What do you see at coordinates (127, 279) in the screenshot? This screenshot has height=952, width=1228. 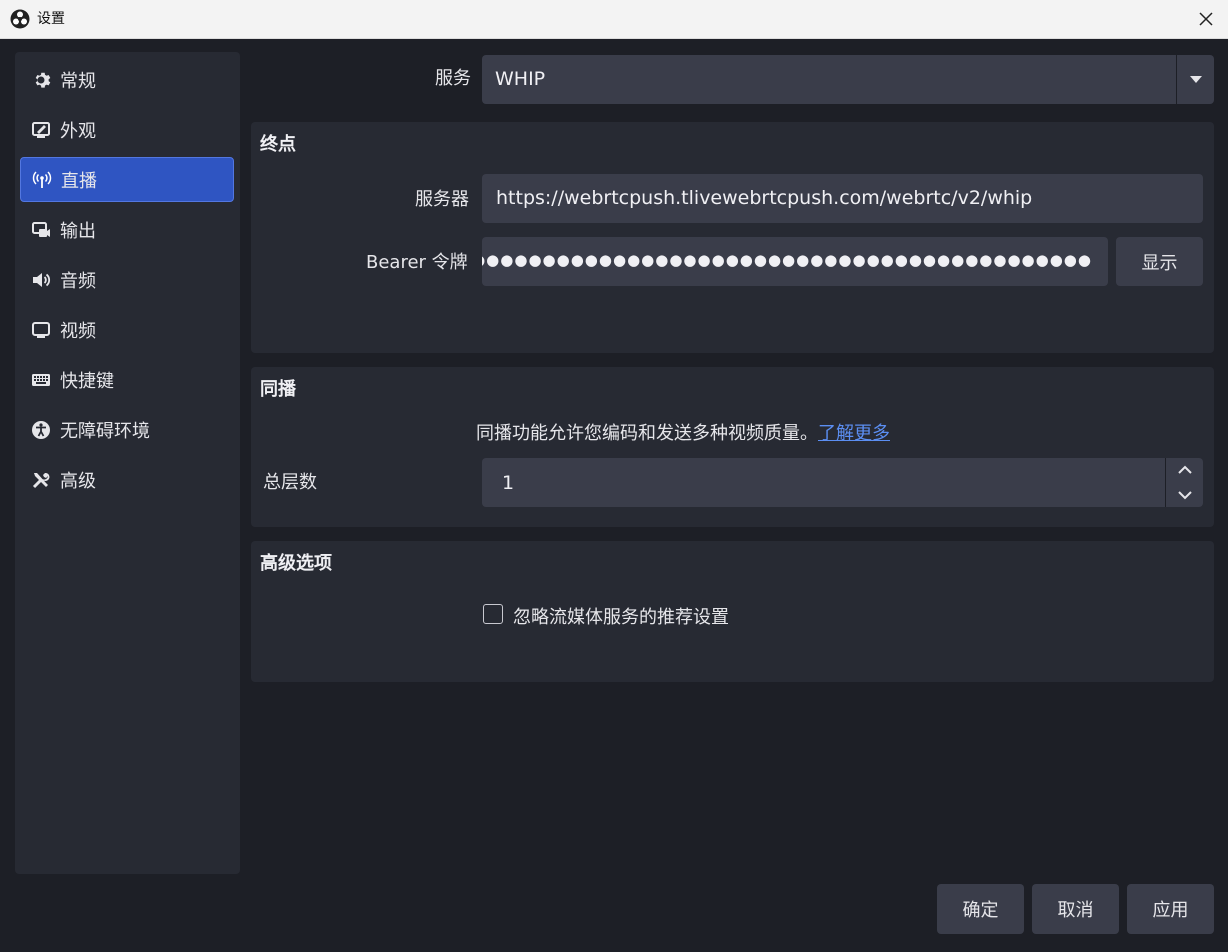 I see `sidebar-item-audio: 音频` at bounding box center [127, 279].